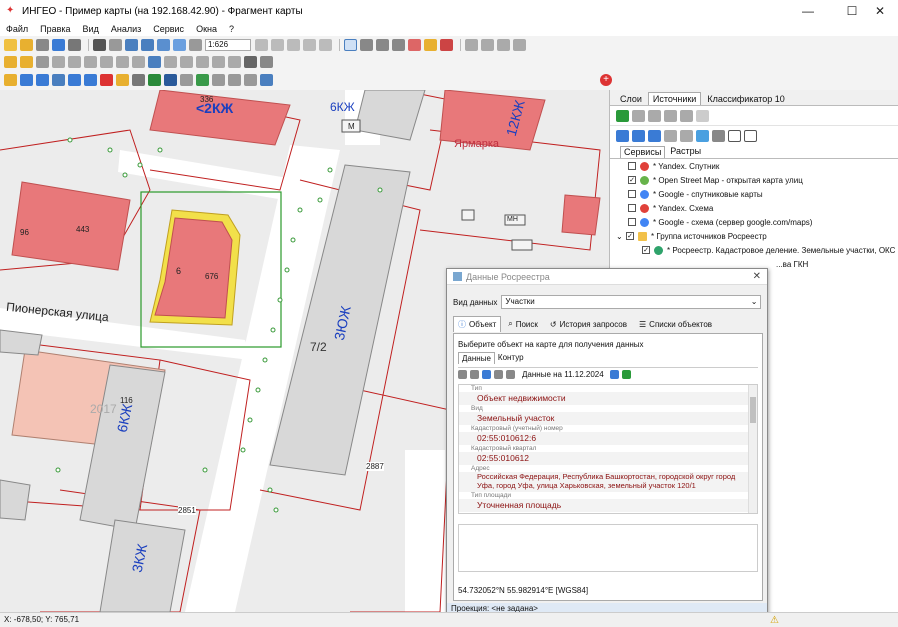 The image size is (898, 627). Describe the element at coordinates (675, 324) in the screenshot. I see `tab-lists: ☰ Списки объектов` at that location.